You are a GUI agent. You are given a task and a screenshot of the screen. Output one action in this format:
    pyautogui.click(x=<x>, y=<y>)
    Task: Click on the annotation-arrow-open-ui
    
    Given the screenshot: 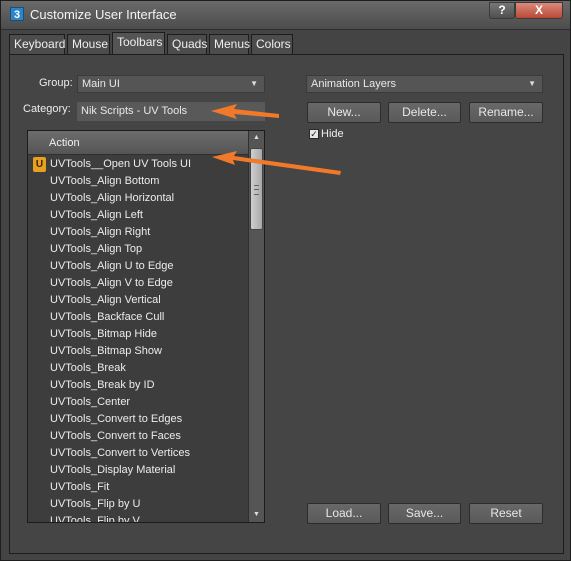 What is the action you would take?
    pyautogui.click(x=276, y=163)
    